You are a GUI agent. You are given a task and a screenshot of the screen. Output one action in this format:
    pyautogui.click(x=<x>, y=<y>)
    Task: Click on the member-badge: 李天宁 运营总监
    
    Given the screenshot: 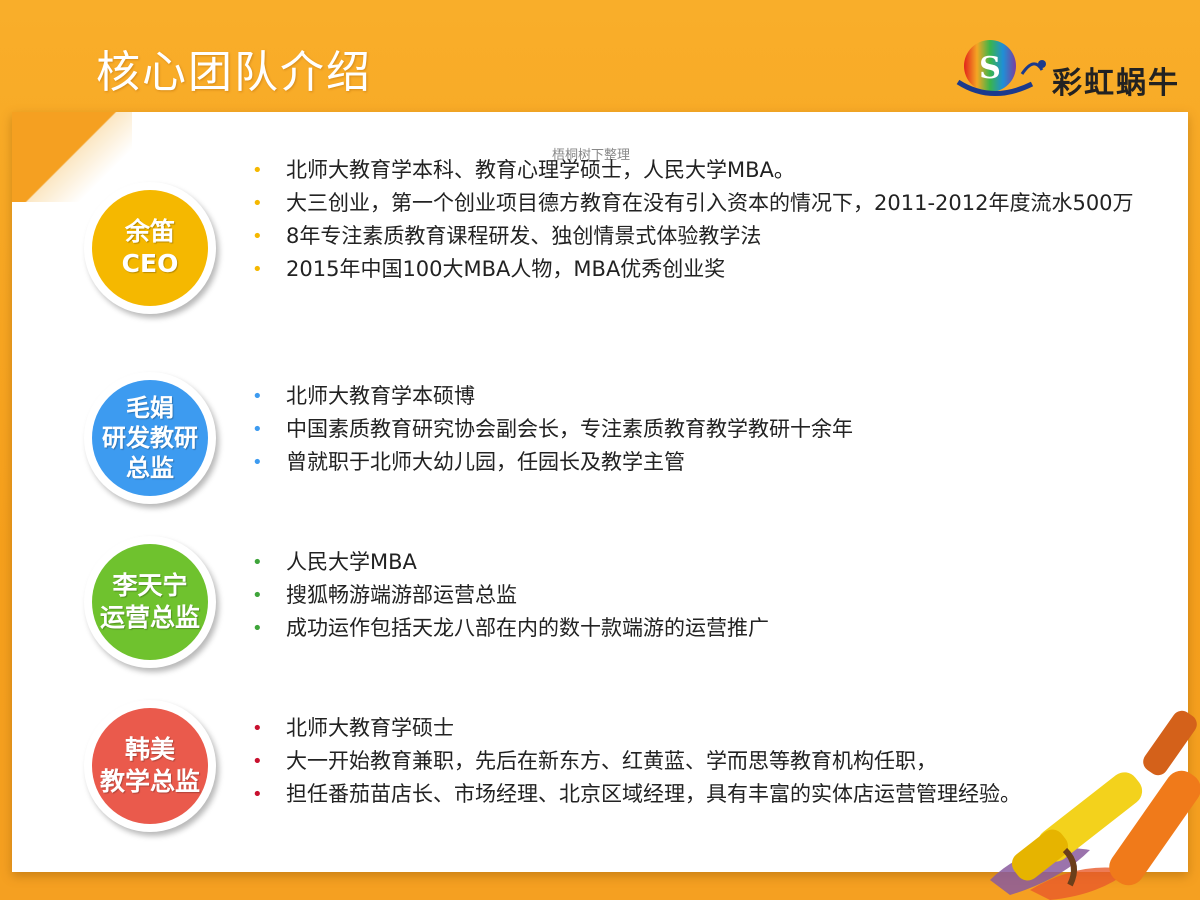 What is the action you would take?
    pyautogui.click(x=150, y=602)
    